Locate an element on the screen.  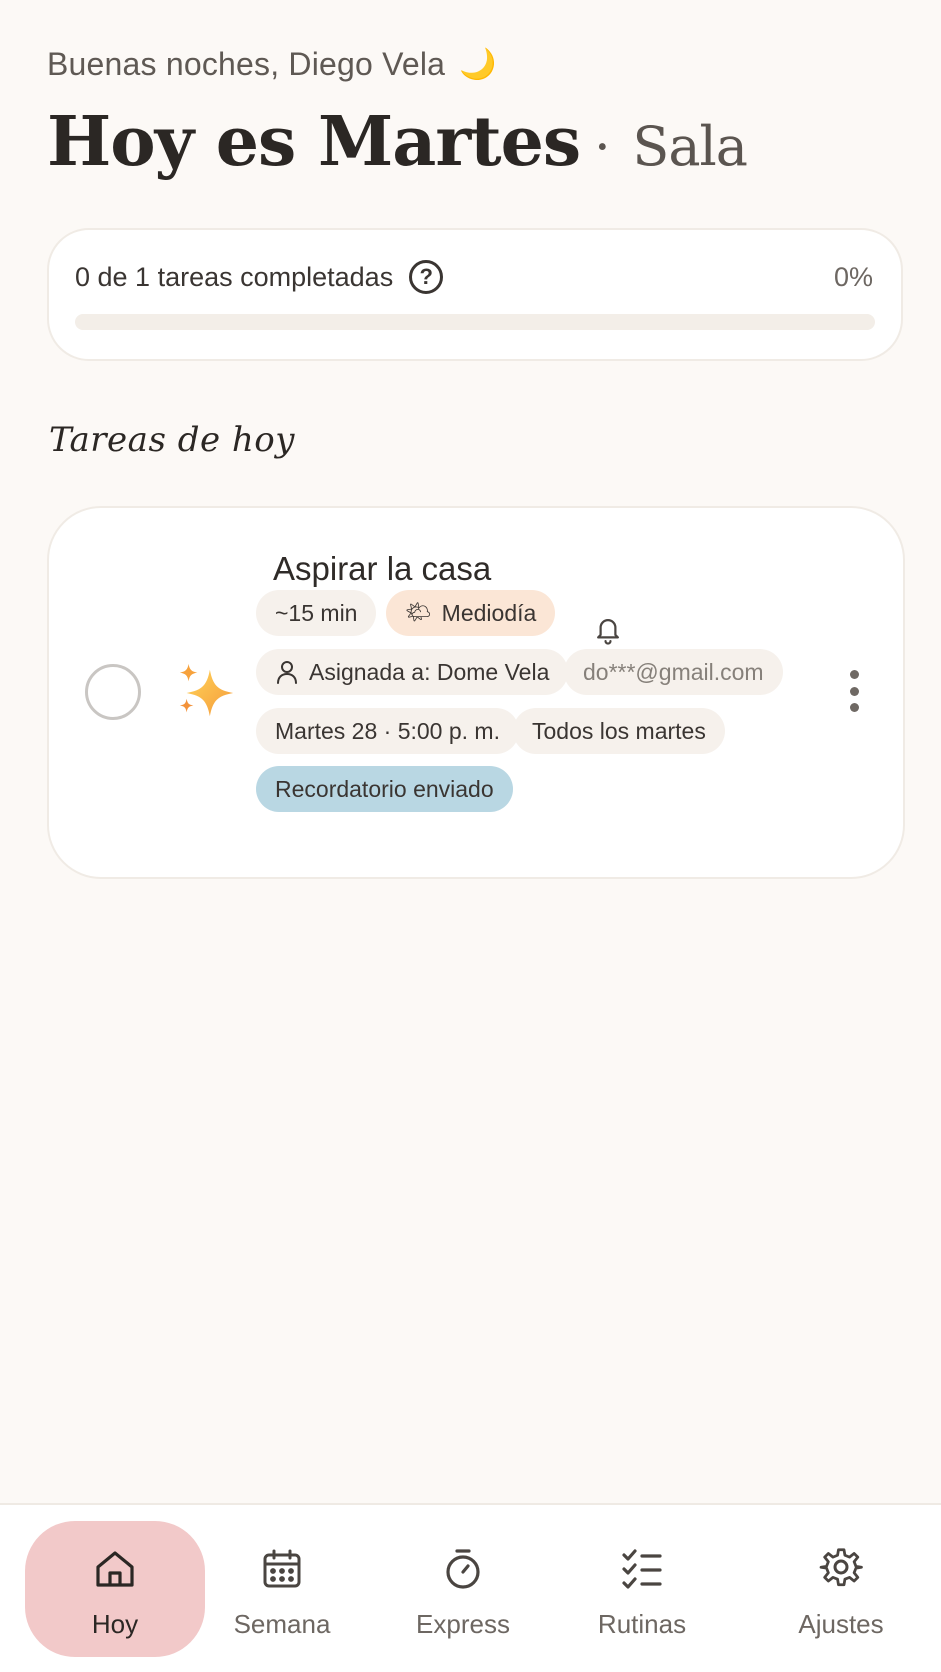
recurrence-chip: Todos los martes is located at coordinates (619, 731).